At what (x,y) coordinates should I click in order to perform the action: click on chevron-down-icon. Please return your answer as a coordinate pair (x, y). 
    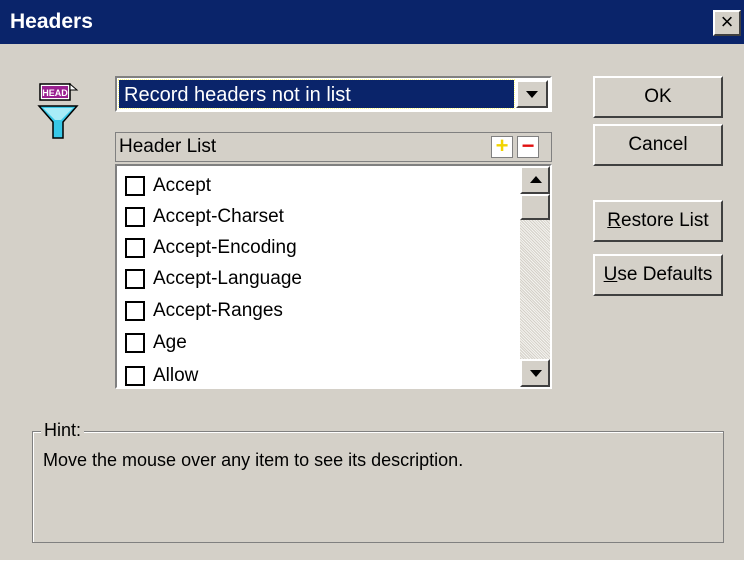
    Looking at the image, I should click on (532, 94).